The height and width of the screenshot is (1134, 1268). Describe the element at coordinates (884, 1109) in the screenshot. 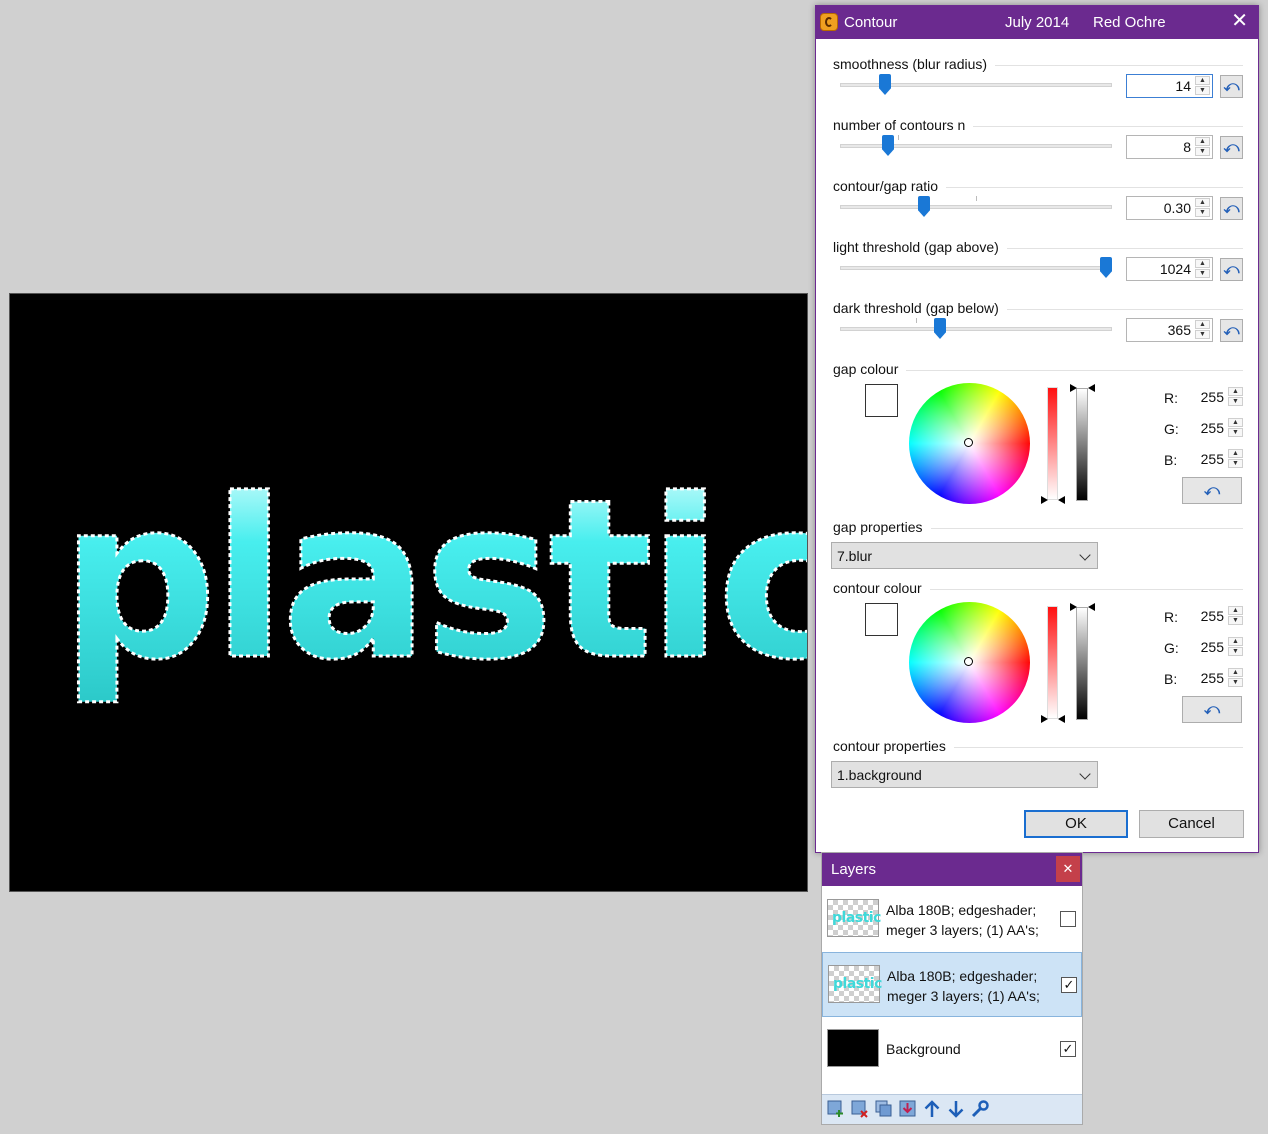

I see `duplicate-layer-icon` at that location.